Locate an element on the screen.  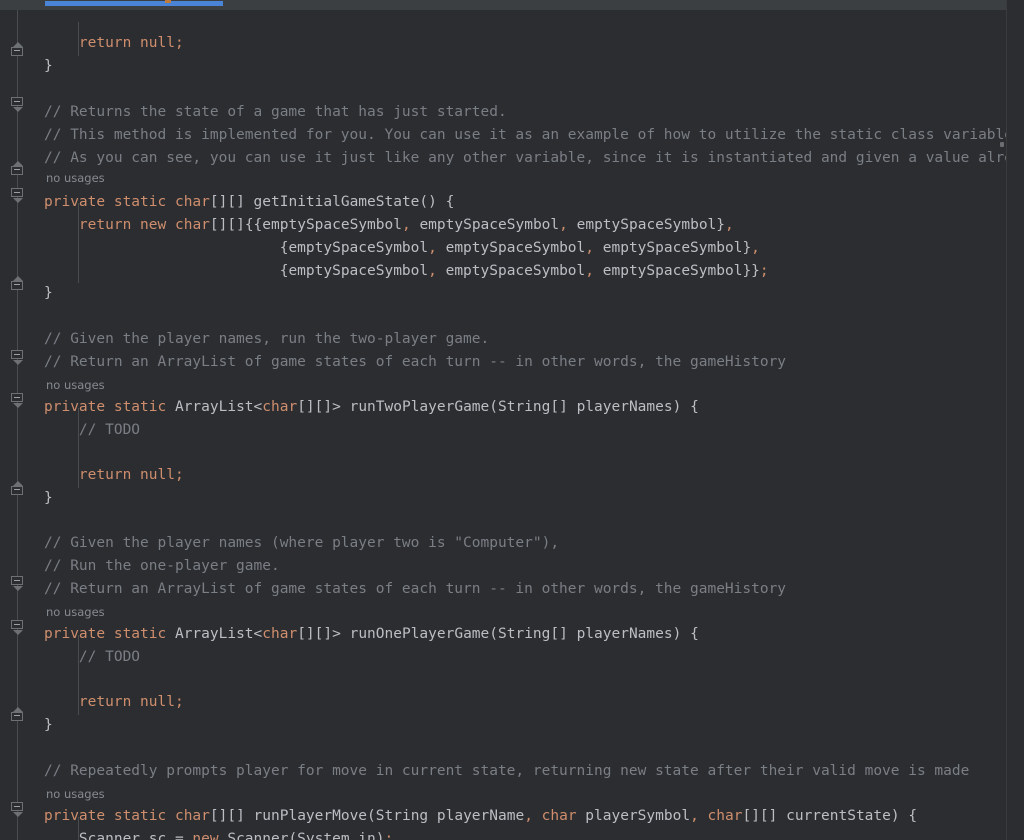
code-token-kw: return is located at coordinates (105, 475).